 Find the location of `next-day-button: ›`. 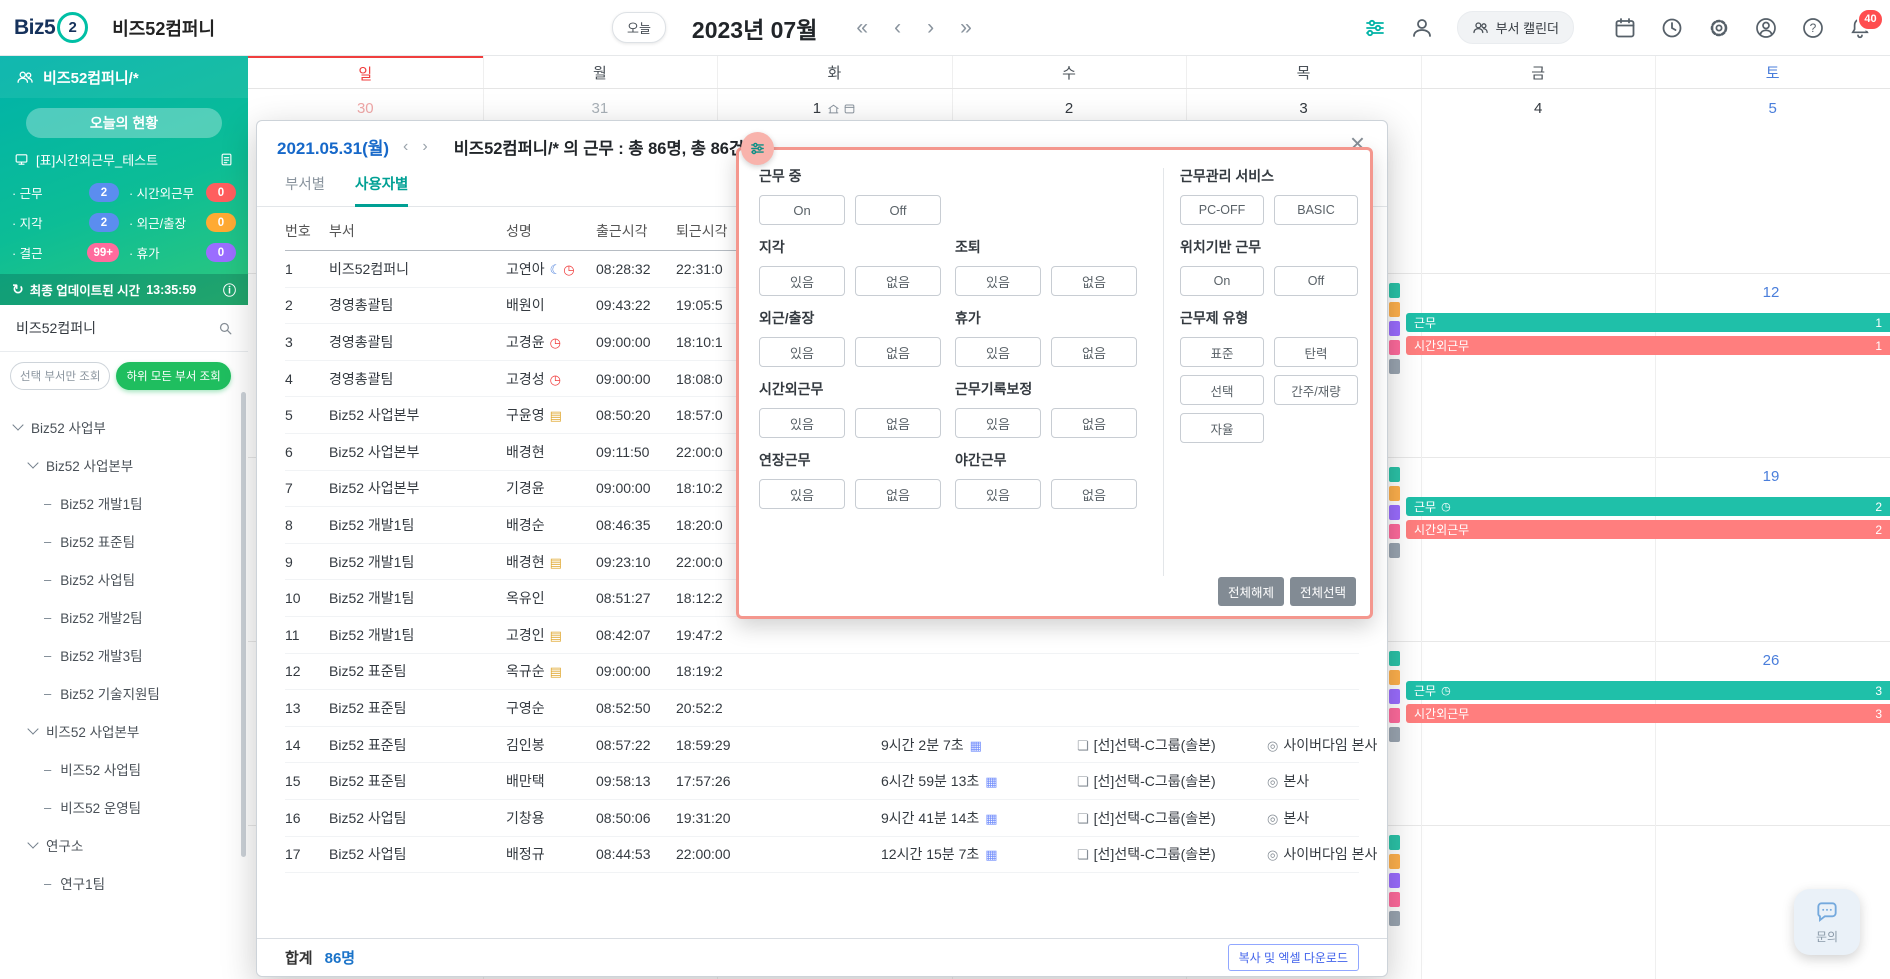

next-day-button: › is located at coordinates (424, 147).